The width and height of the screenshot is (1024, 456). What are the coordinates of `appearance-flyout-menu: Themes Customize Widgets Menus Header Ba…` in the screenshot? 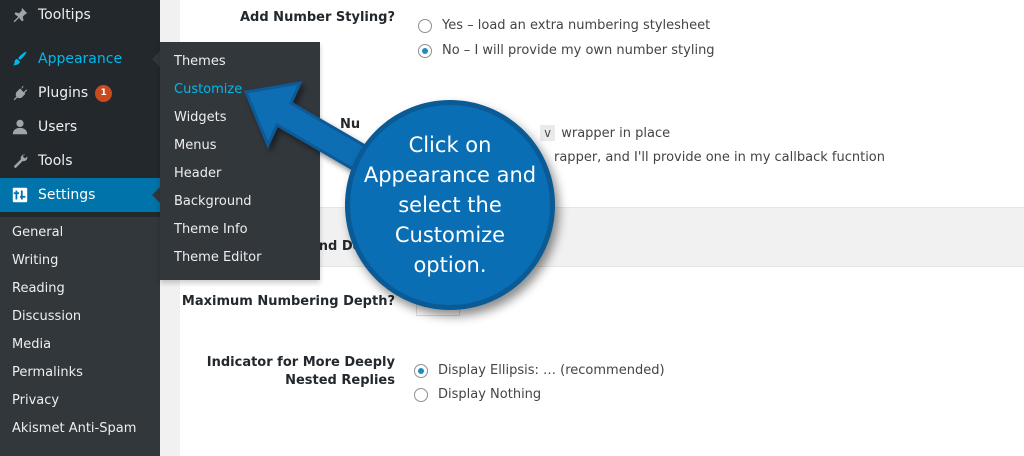 It's located at (240, 161).